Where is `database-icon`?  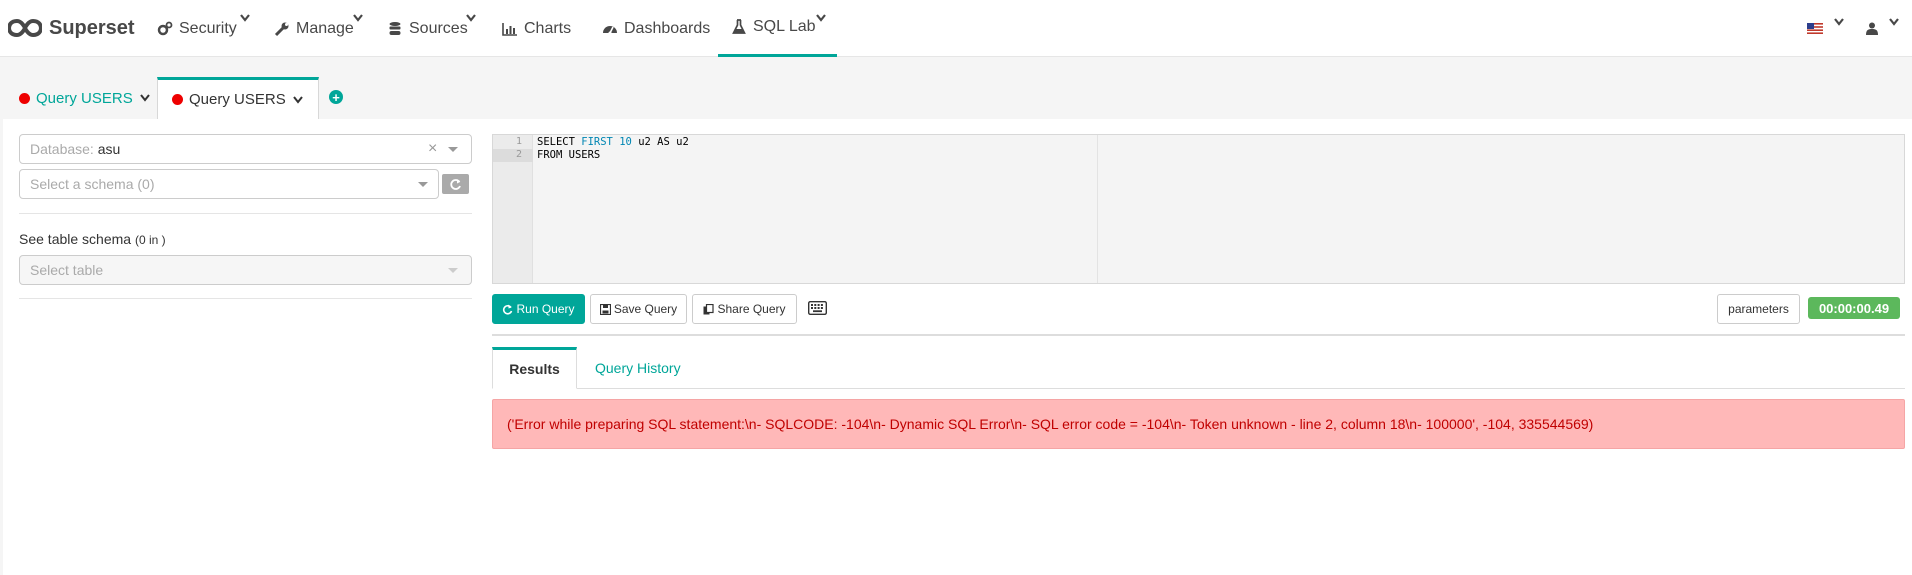 database-icon is located at coordinates (395, 28).